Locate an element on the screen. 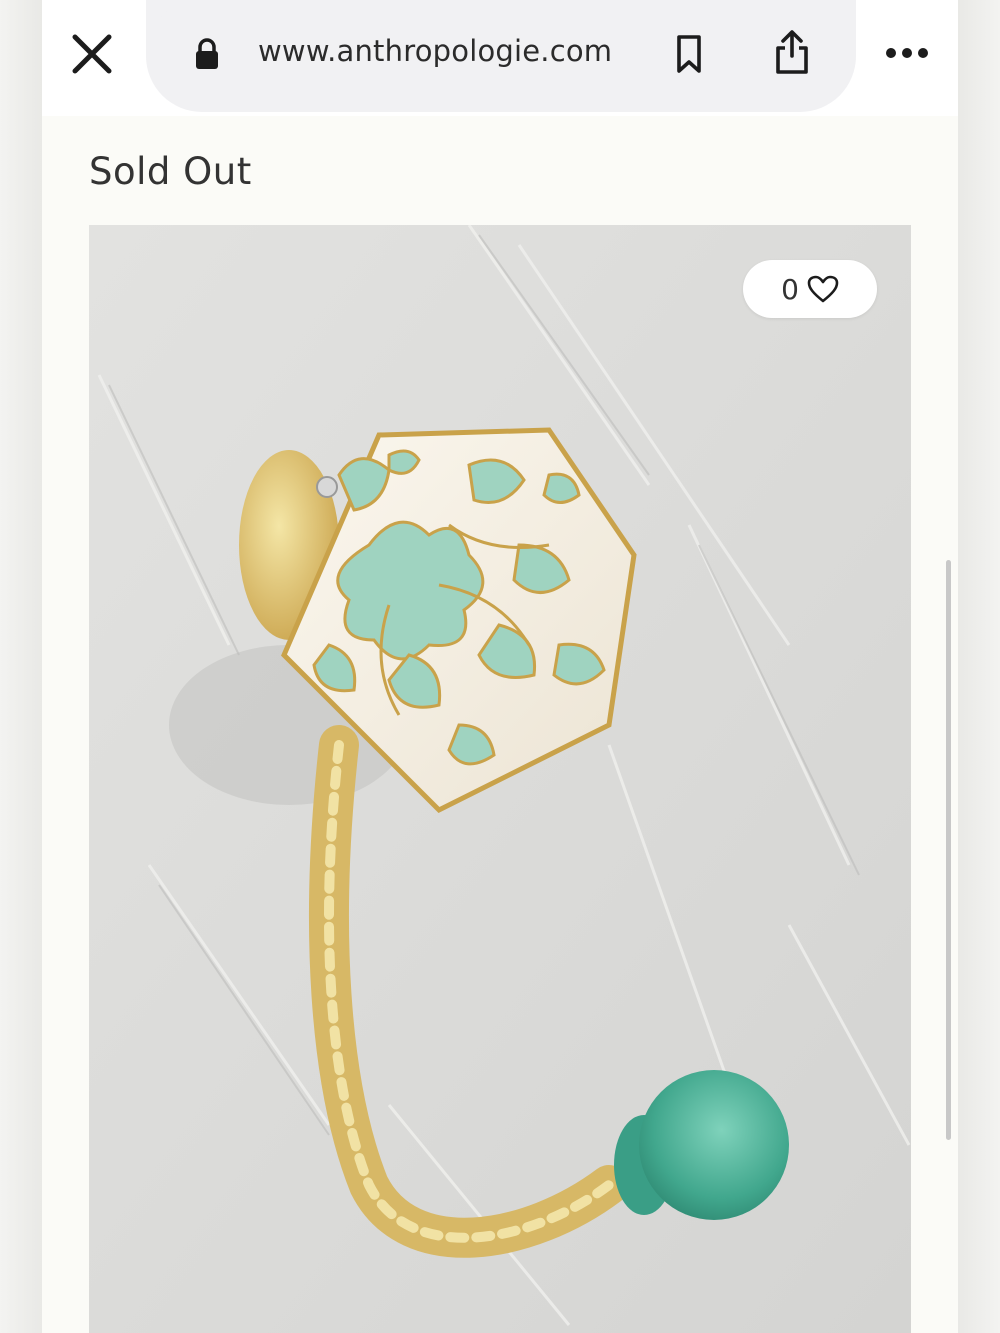 Image resolution: width=1000 pixels, height=1333 pixels. more-icon is located at coordinates (907, 53).